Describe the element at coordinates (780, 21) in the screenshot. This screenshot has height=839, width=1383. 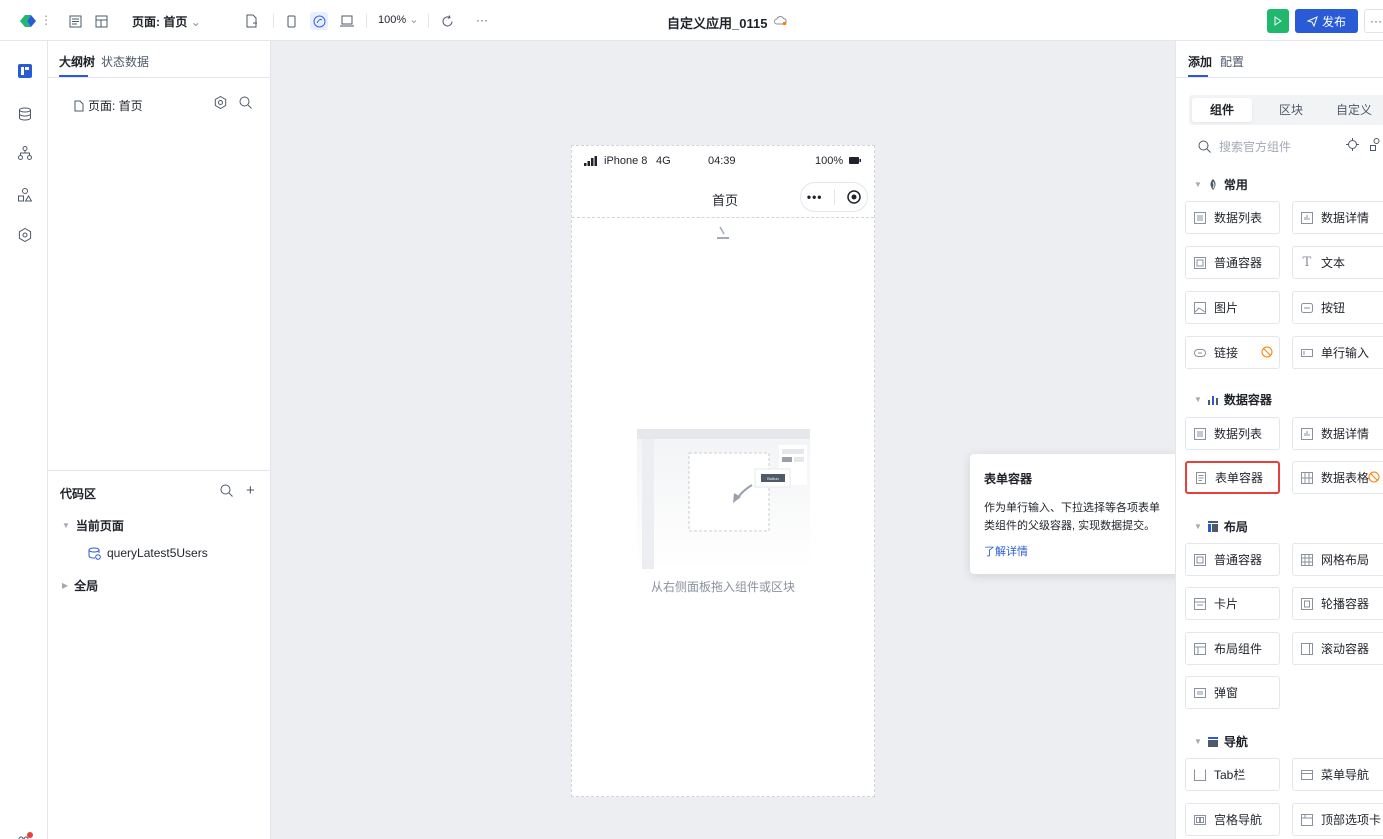
I see `cloud-sync-icon` at that location.